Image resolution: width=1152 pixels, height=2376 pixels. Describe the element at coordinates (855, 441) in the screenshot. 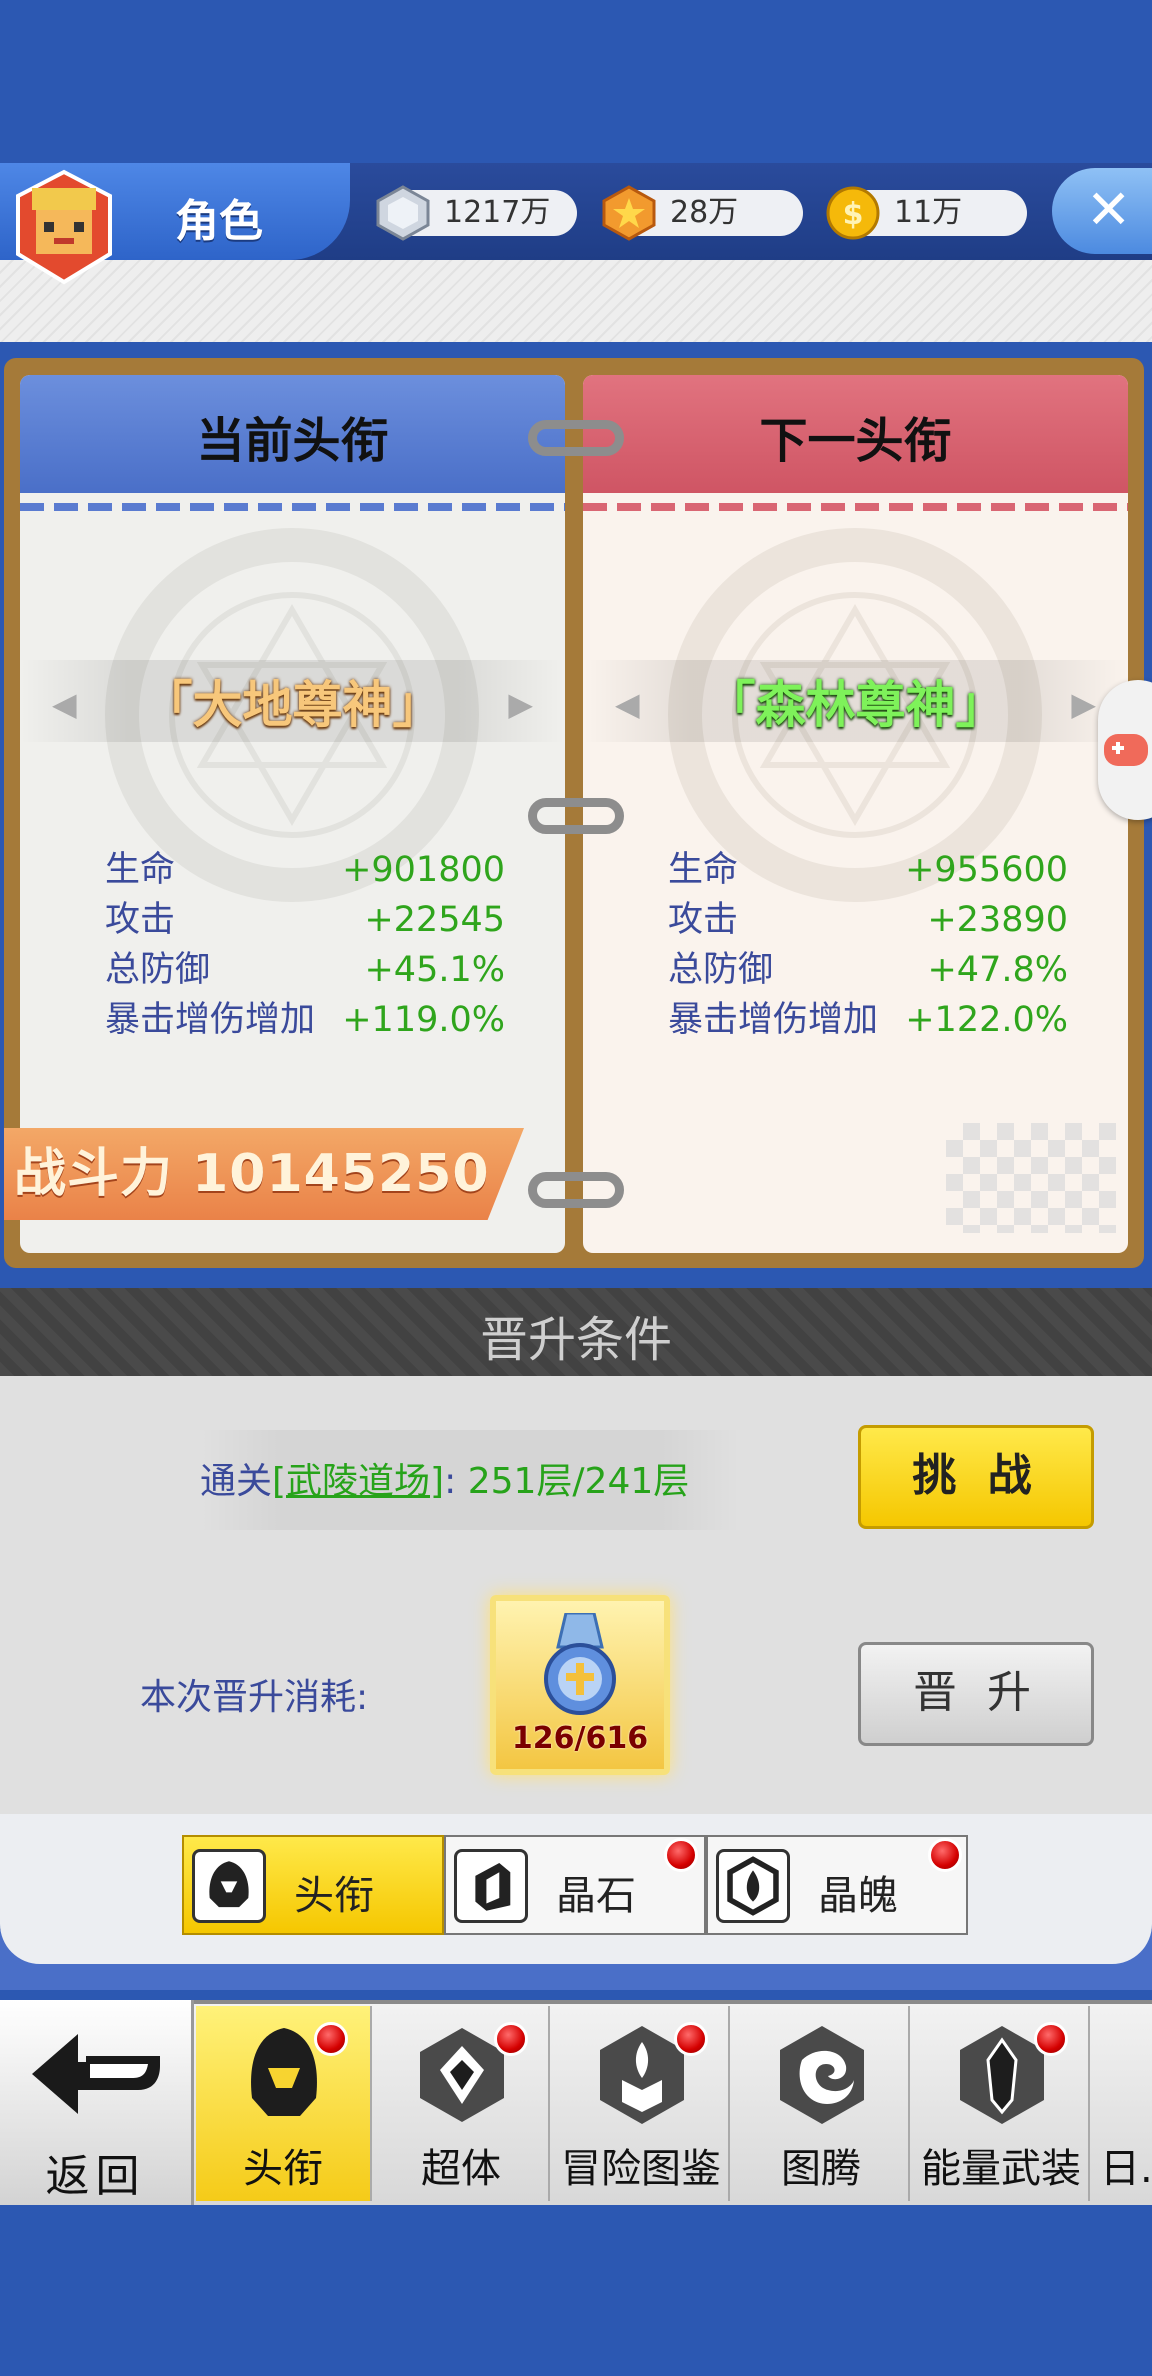

I see `next-title-heading: 下一头衔` at that location.